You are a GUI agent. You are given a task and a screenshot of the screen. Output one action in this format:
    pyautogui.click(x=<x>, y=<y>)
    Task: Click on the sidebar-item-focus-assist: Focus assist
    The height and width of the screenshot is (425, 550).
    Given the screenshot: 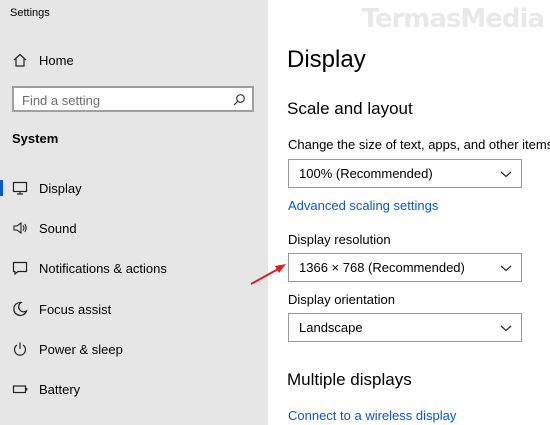 What is the action you would take?
    pyautogui.click(x=134, y=309)
    